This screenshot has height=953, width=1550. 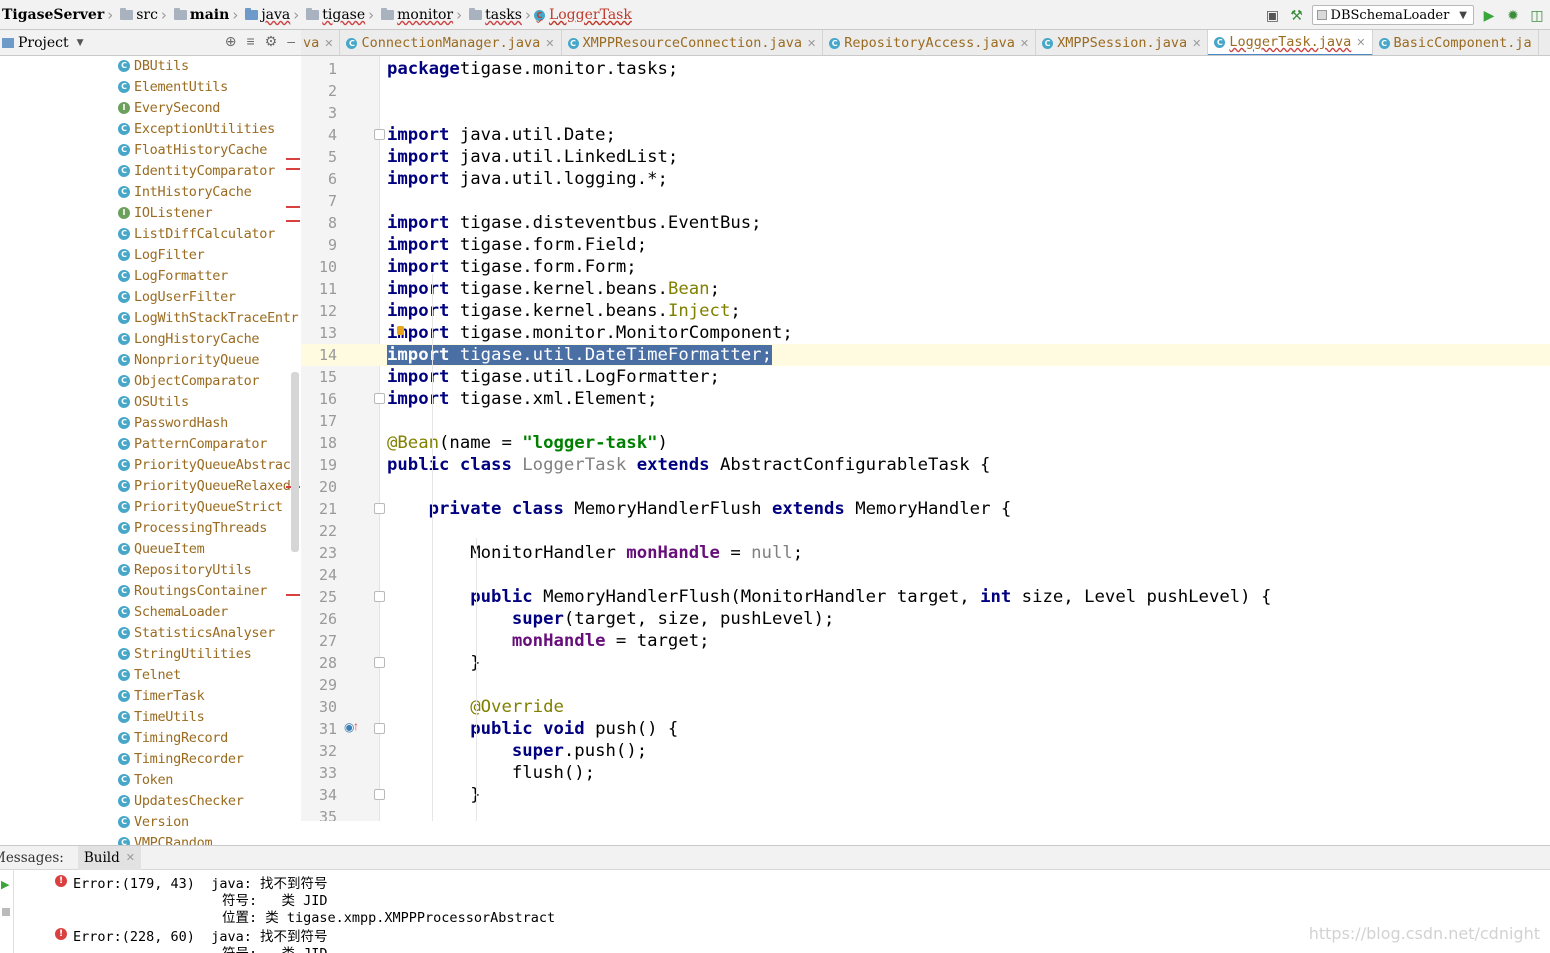 I want to click on intention-bulb-icon, so click(x=400, y=330).